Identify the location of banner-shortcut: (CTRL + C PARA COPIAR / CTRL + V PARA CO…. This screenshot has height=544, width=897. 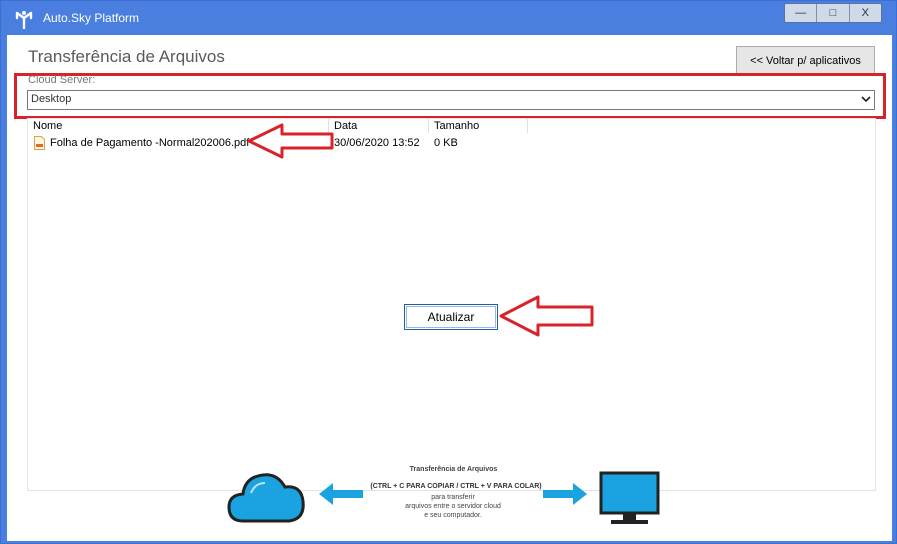
(456, 486).